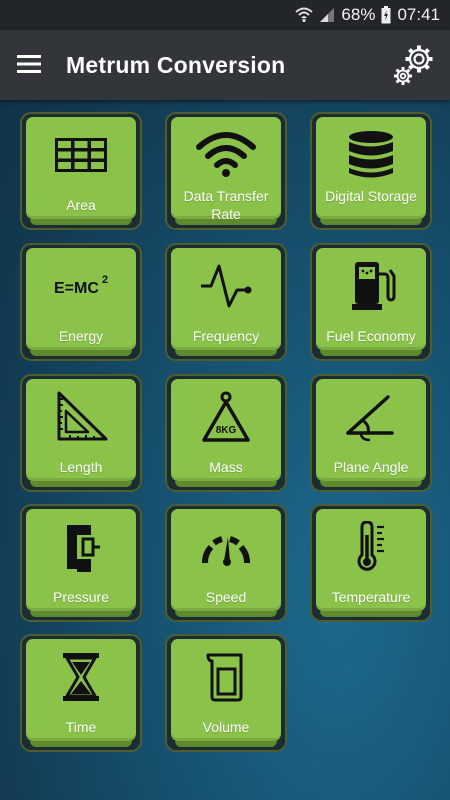 The image size is (450, 800). What do you see at coordinates (226, 205) in the screenshot?
I see `tile-label-data-transfer-rate: Data Transfer Rate` at bounding box center [226, 205].